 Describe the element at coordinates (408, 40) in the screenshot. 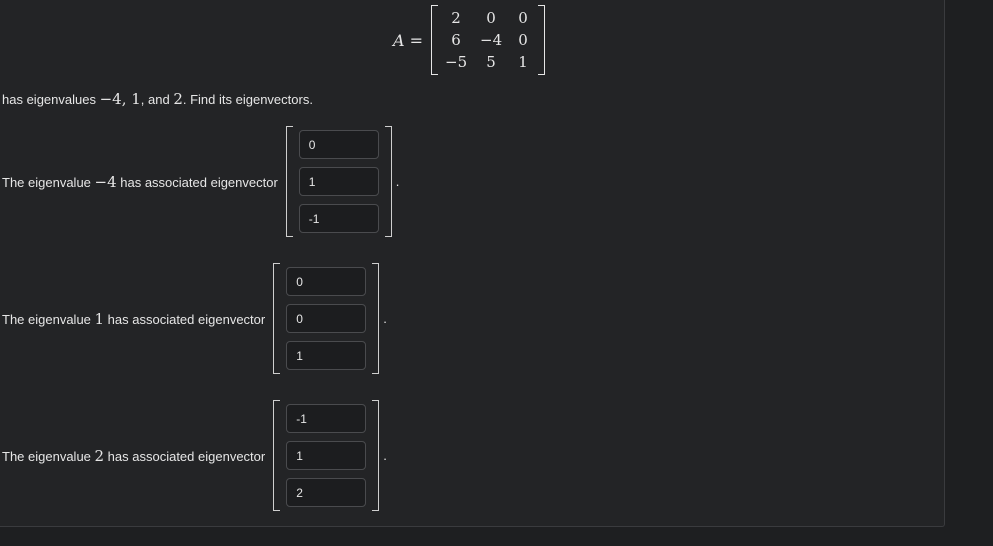

I see `matrix-lhs: A =` at that location.